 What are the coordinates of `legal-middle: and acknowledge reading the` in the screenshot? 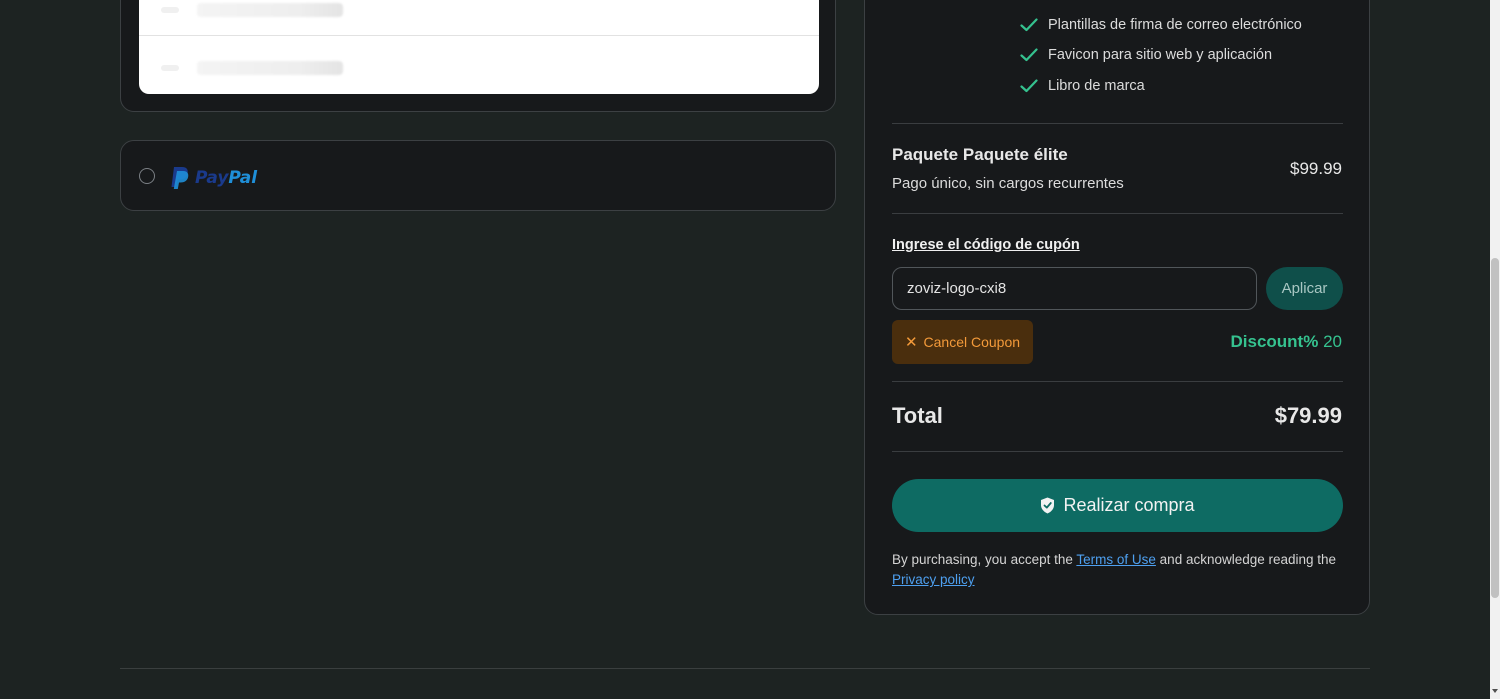 It's located at (1248, 559).